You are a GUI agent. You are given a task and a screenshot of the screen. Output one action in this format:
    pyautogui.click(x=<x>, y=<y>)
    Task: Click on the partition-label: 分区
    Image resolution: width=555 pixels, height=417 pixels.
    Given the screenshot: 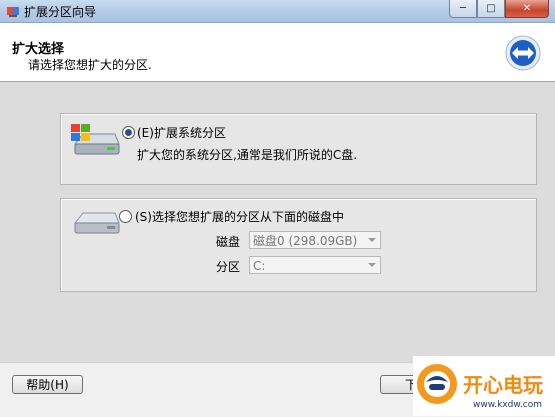 What is the action you would take?
    pyautogui.click(x=228, y=267)
    